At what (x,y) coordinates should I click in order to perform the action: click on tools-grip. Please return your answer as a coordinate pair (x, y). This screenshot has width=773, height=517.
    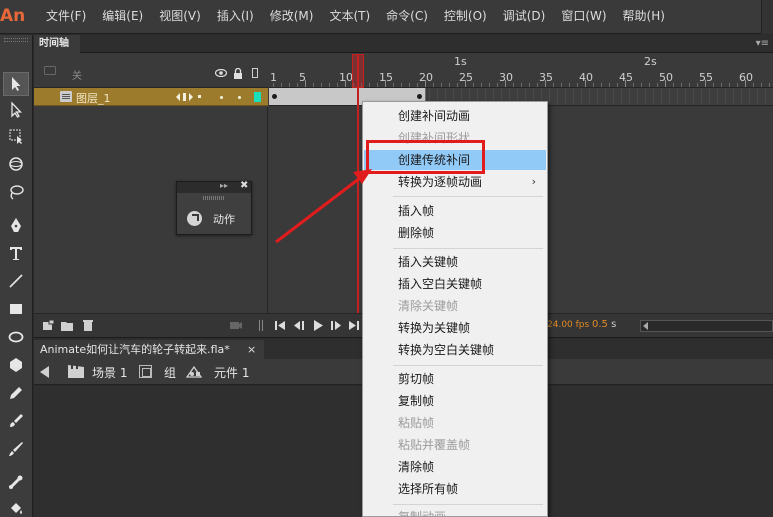
    Looking at the image, I should click on (16, 40).